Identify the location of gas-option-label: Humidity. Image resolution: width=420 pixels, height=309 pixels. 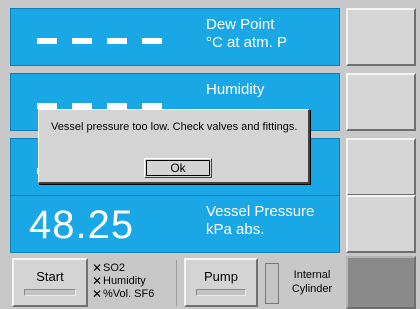
(124, 281).